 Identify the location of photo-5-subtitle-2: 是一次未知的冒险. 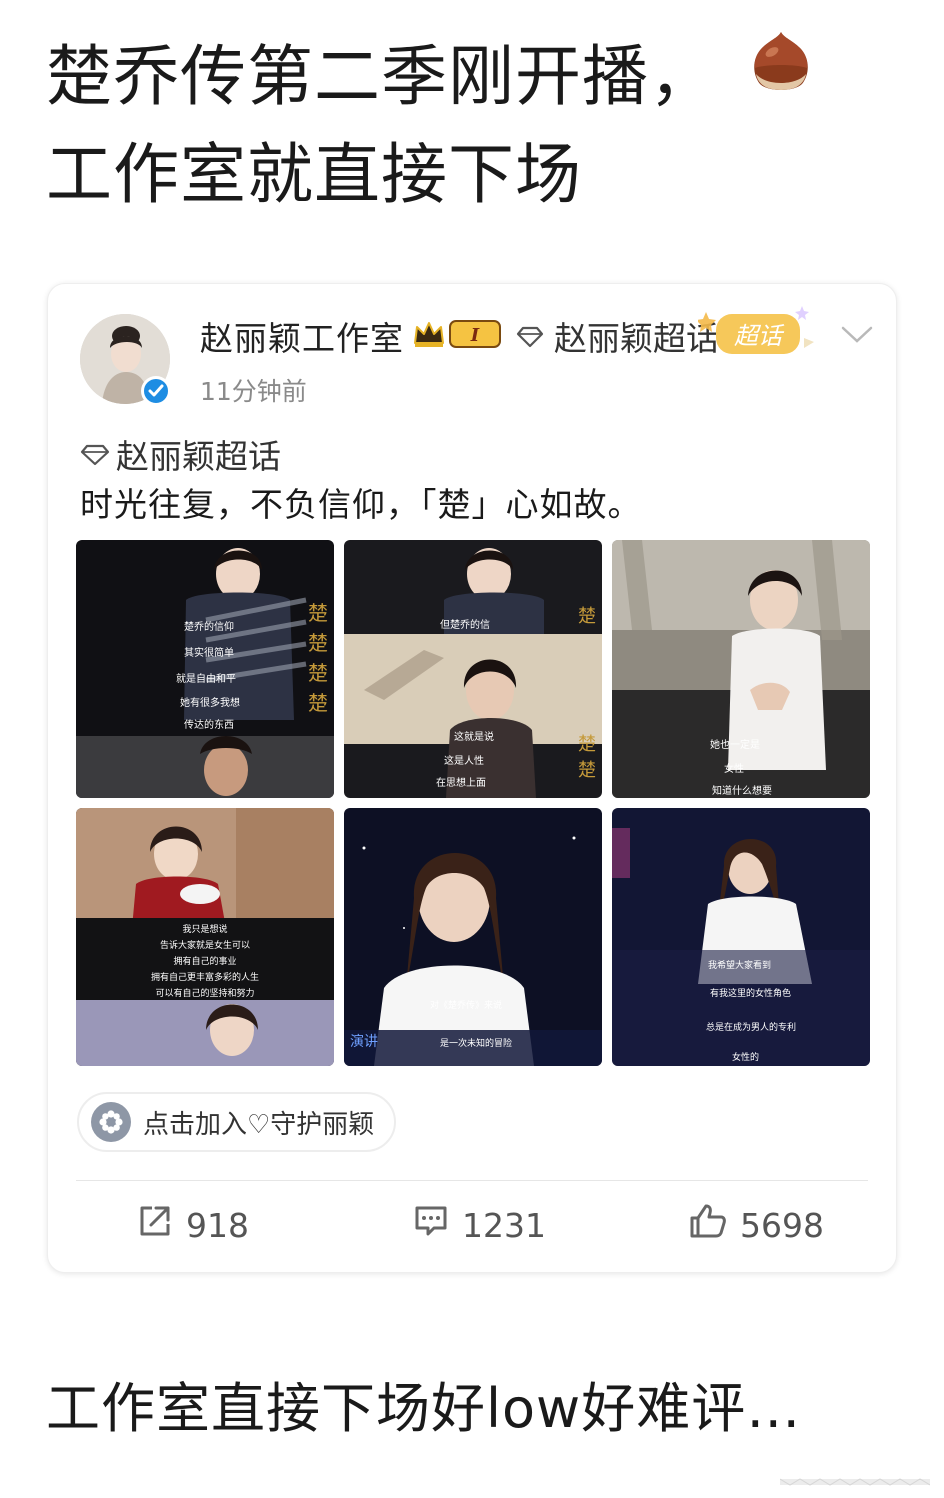
(476, 1043).